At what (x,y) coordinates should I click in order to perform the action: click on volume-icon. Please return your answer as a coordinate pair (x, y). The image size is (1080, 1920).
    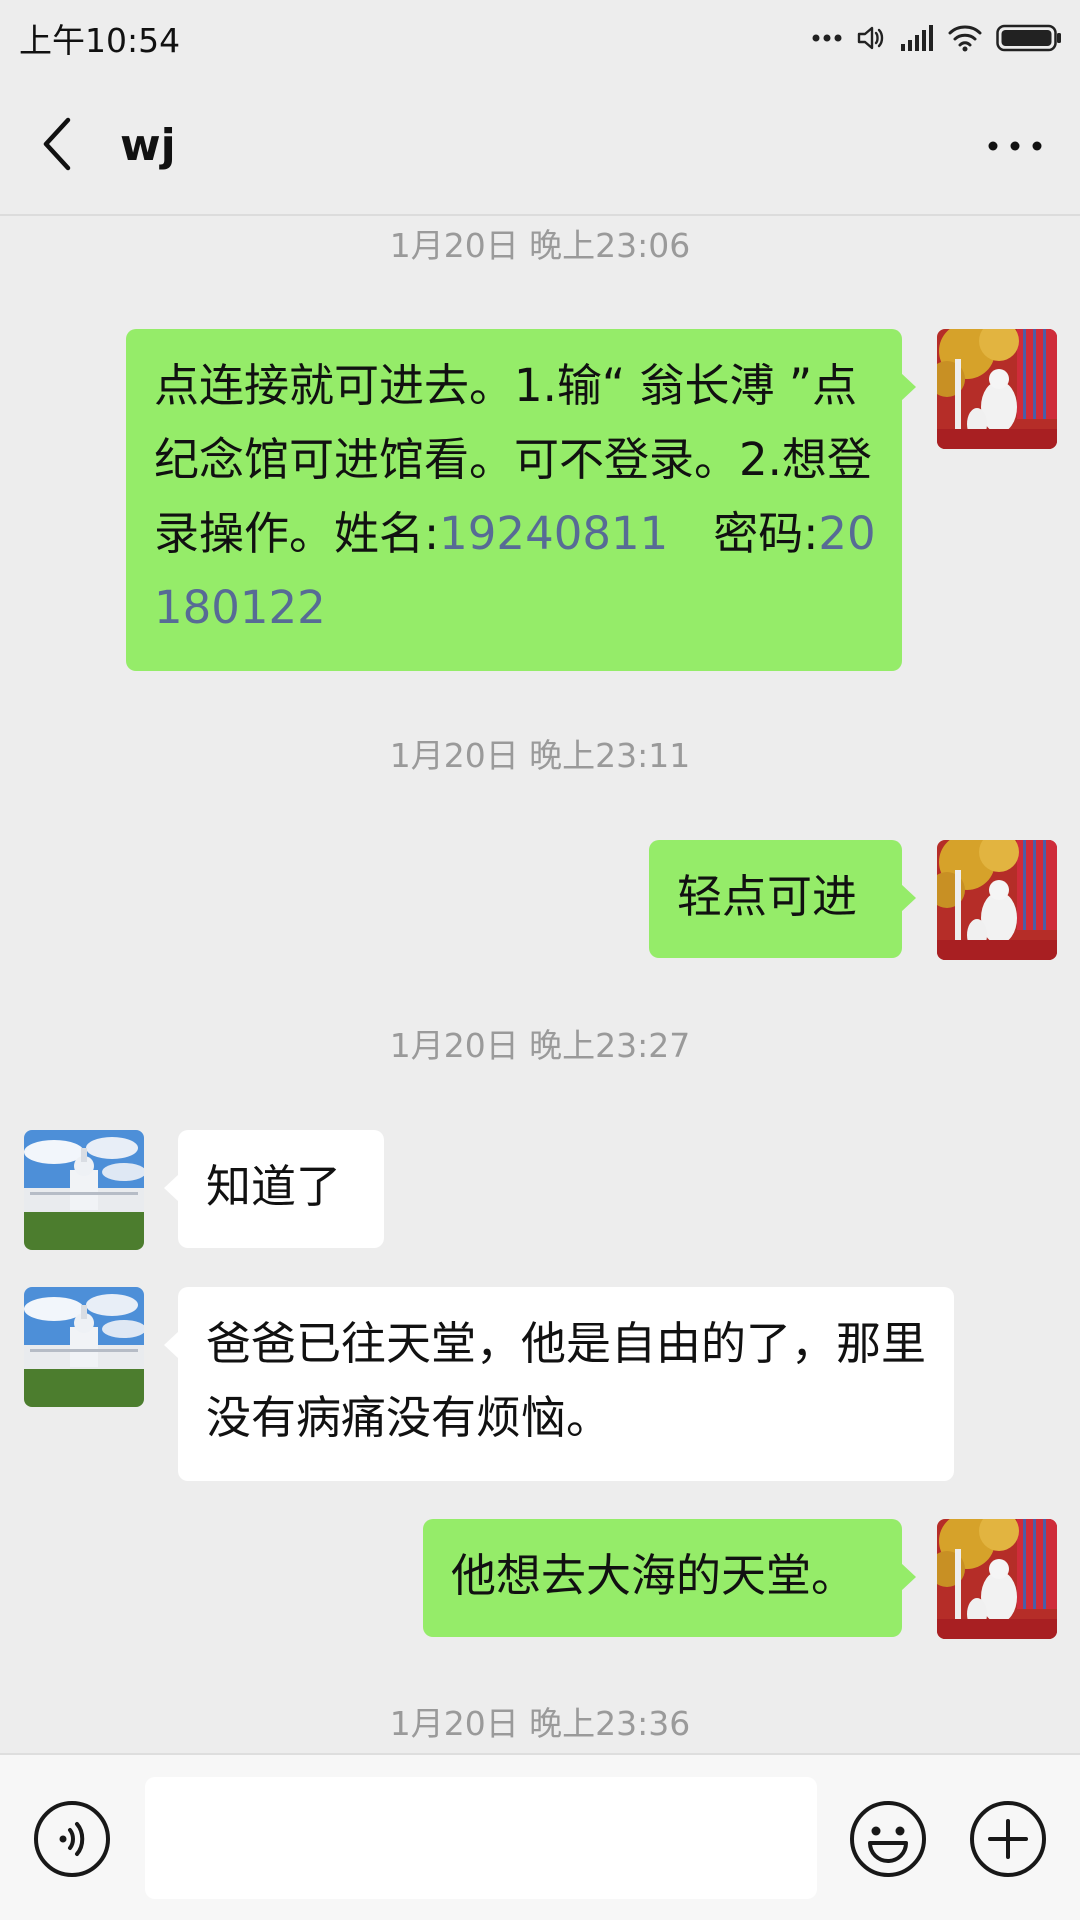
    Looking at the image, I should click on (871, 38).